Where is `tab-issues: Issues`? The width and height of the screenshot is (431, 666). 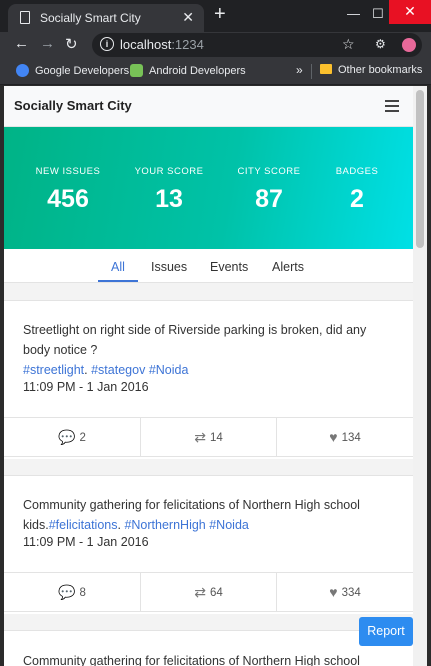
tab-issues: Issues is located at coordinates (169, 267).